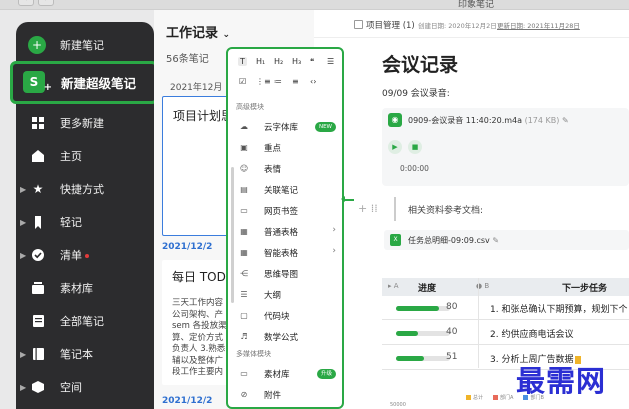  Describe the element at coordinates (232, 235) in the screenshot. I see `menu-scrollbar` at that location.